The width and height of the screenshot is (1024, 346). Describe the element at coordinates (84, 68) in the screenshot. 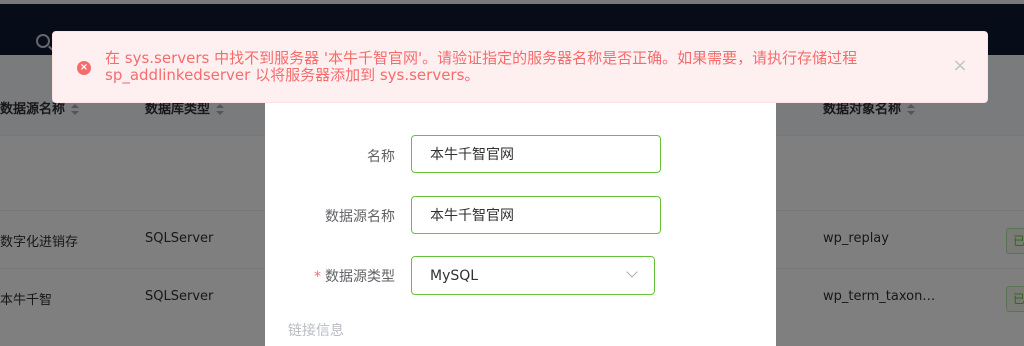

I see `error-icon: ×` at that location.